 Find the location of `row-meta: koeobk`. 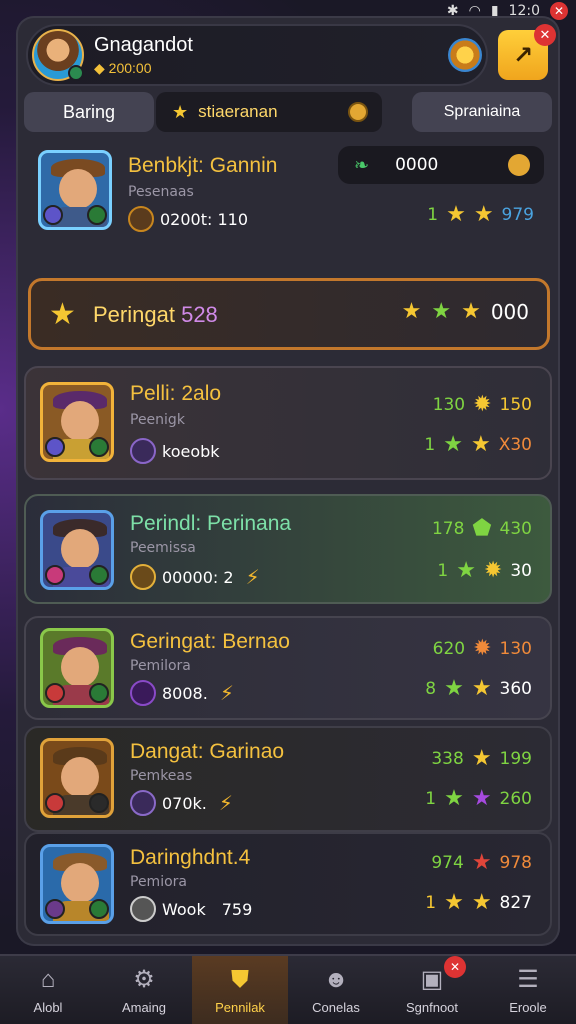

row-meta: koeobk is located at coordinates (175, 451).